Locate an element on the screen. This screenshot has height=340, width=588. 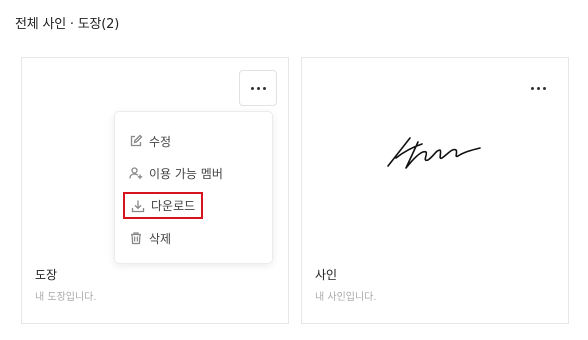
menu-item-members: 이용 가능 멤버 is located at coordinates (176, 173).